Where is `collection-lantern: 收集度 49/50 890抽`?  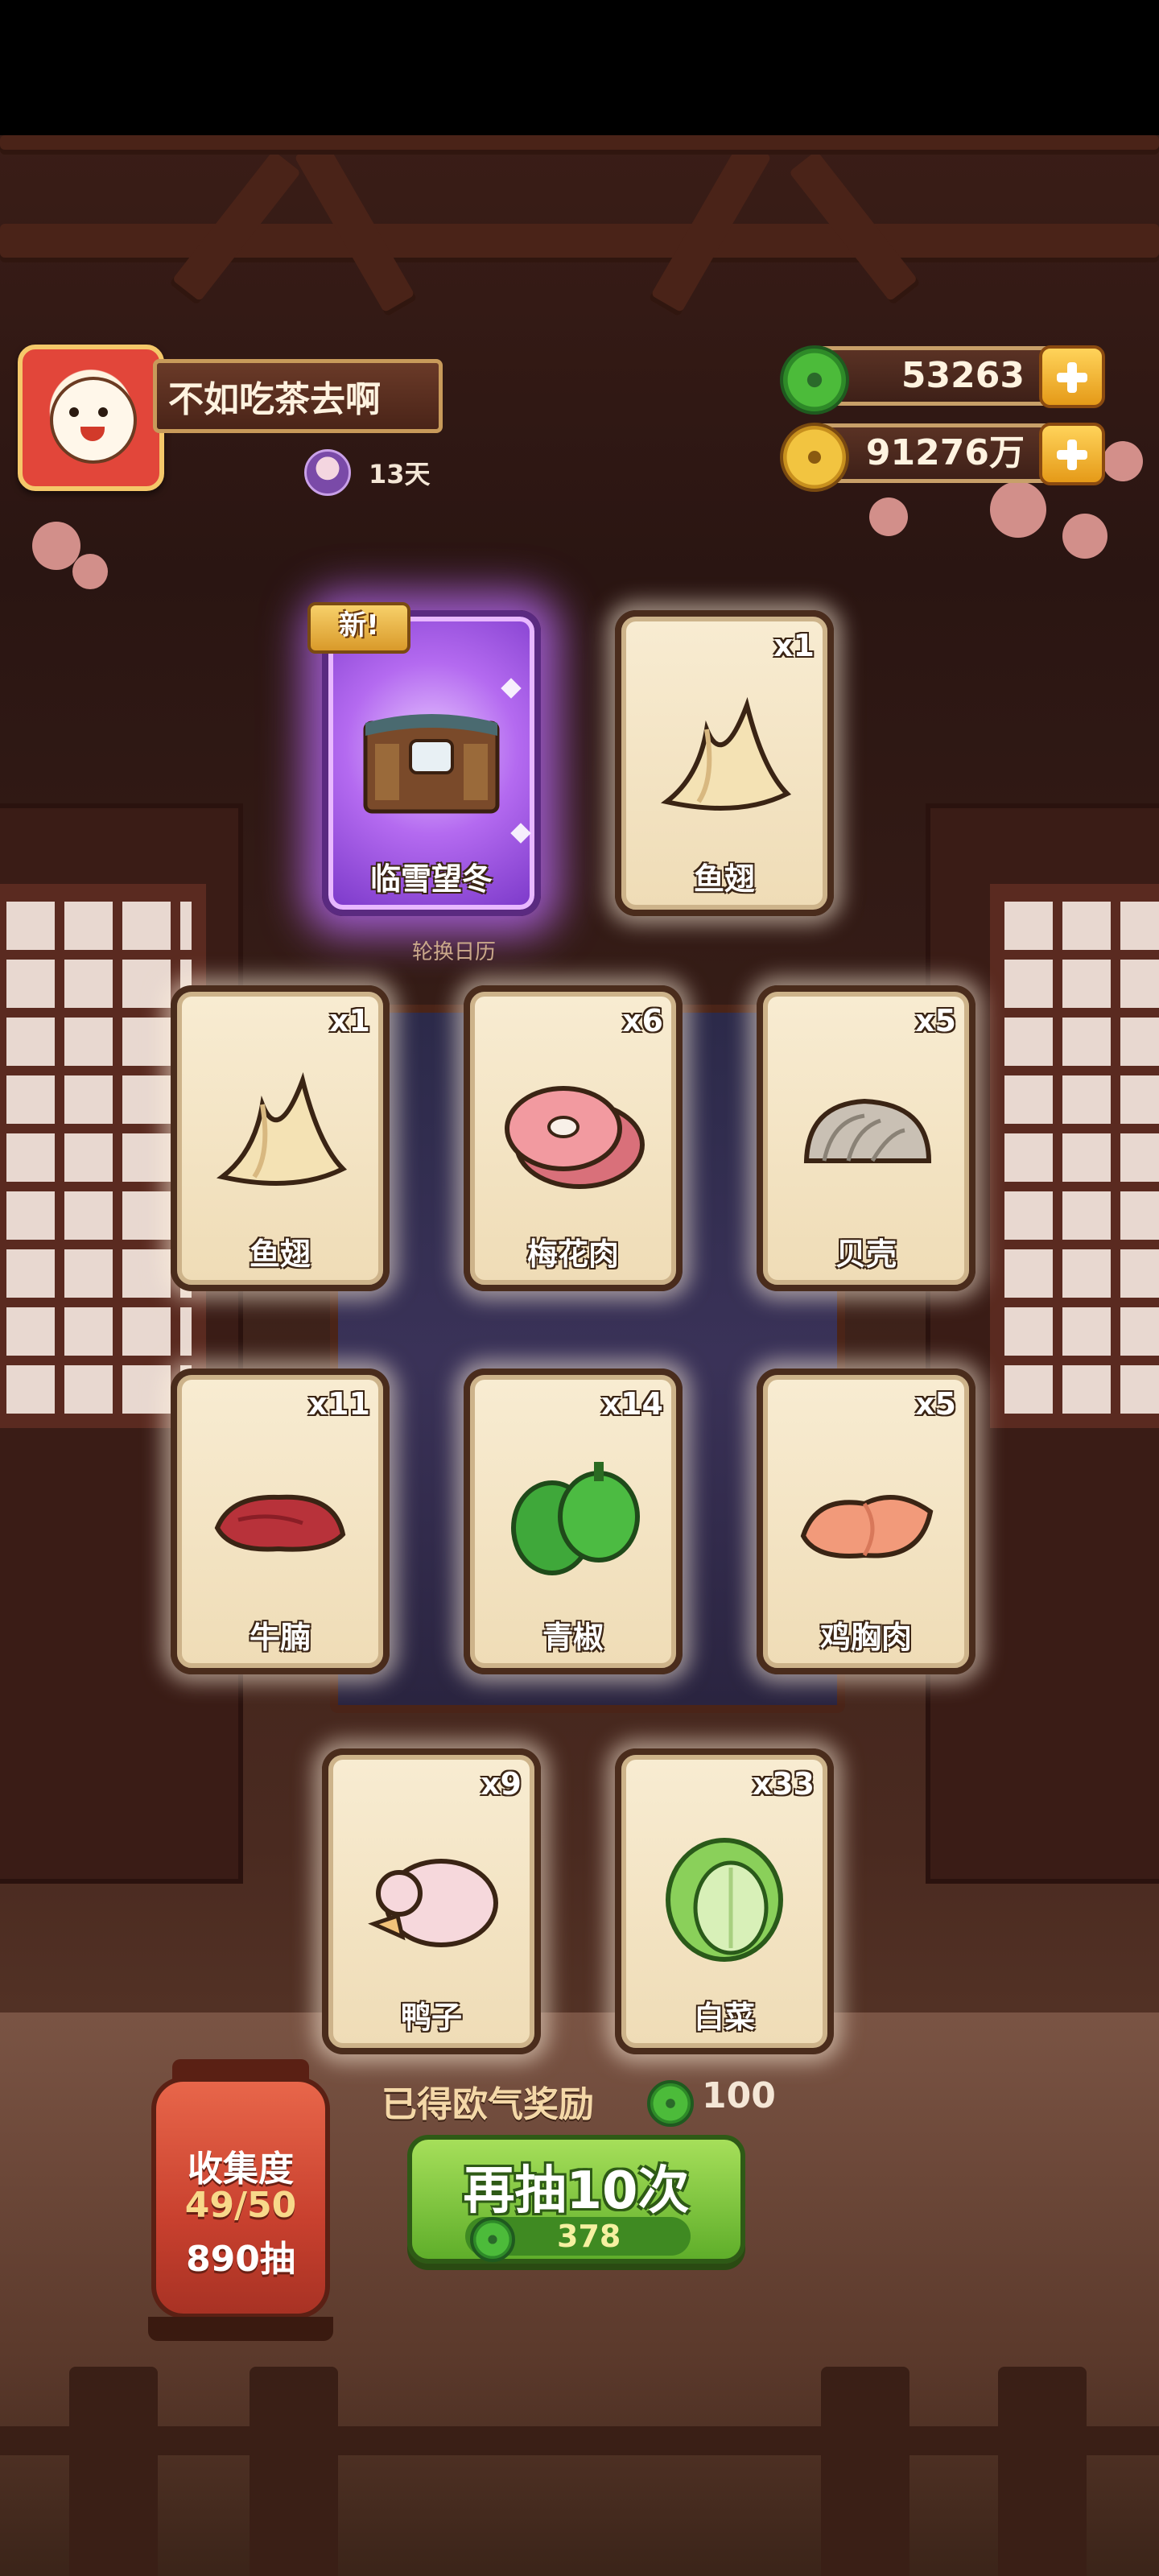
collection-lantern: 收集度 49/50 890抽 is located at coordinates (241, 2200).